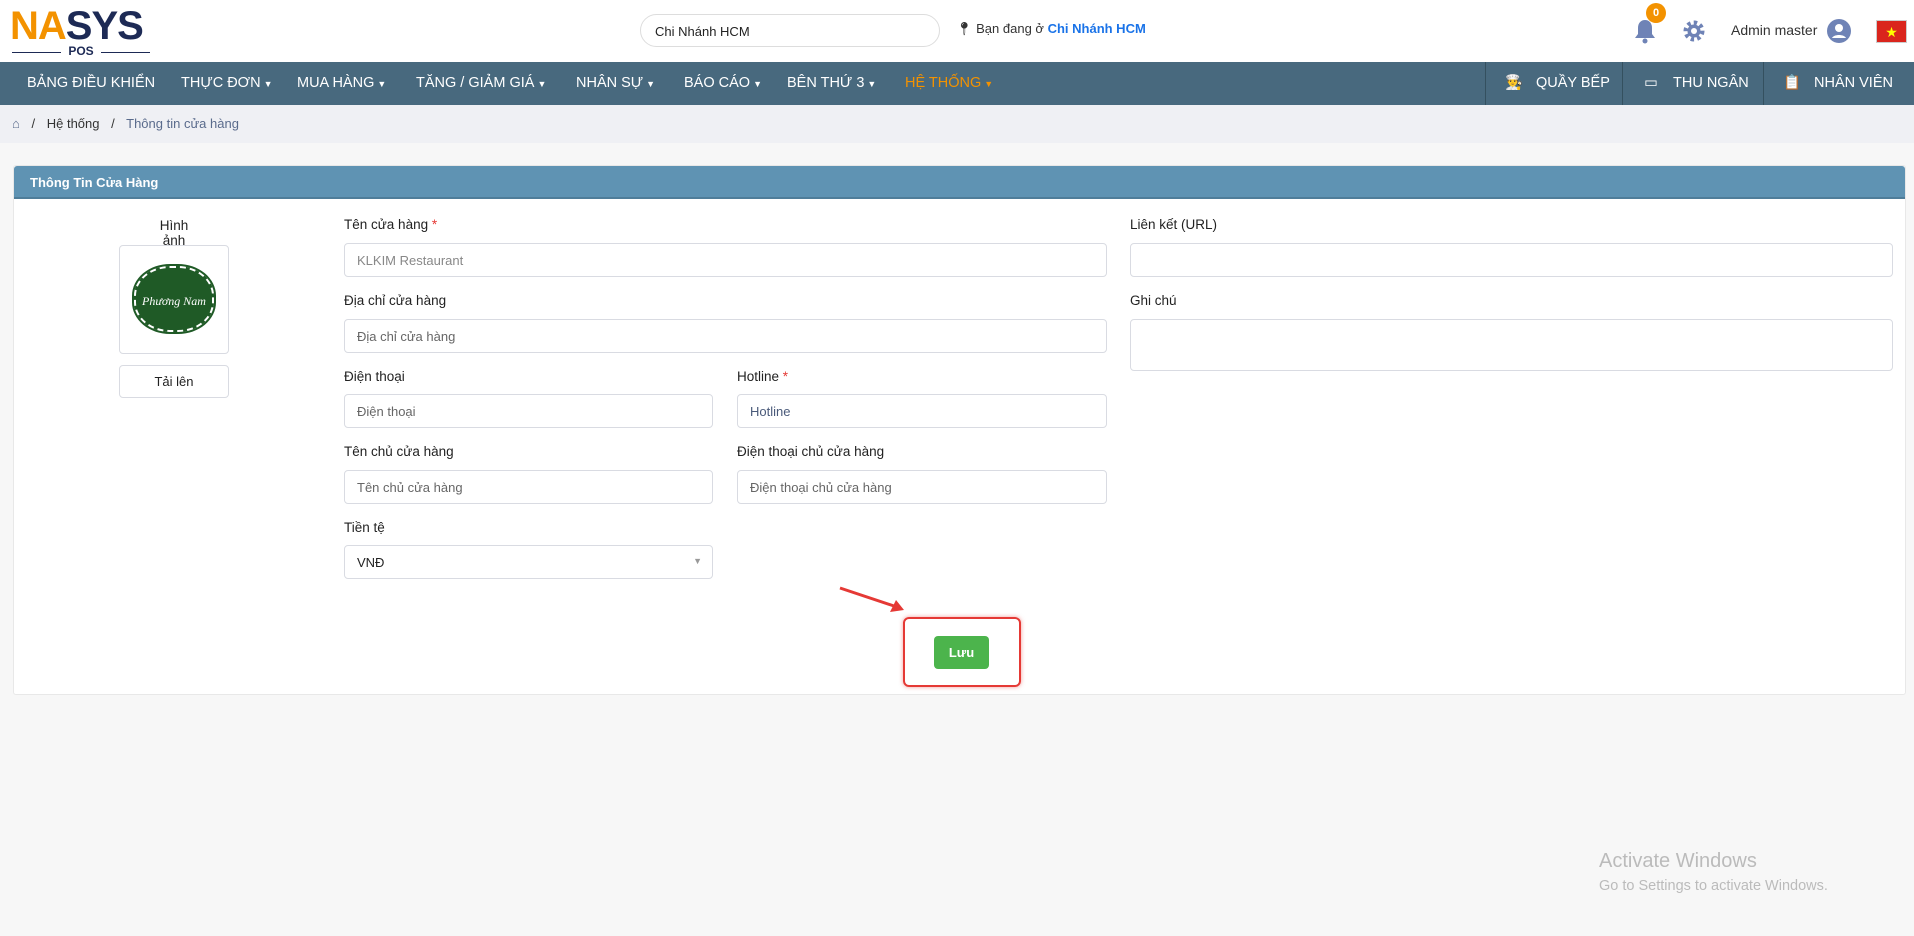 The image size is (1914, 936). Describe the element at coordinates (1651, 83) in the screenshot. I see `cash-register-icon: ▭` at that location.